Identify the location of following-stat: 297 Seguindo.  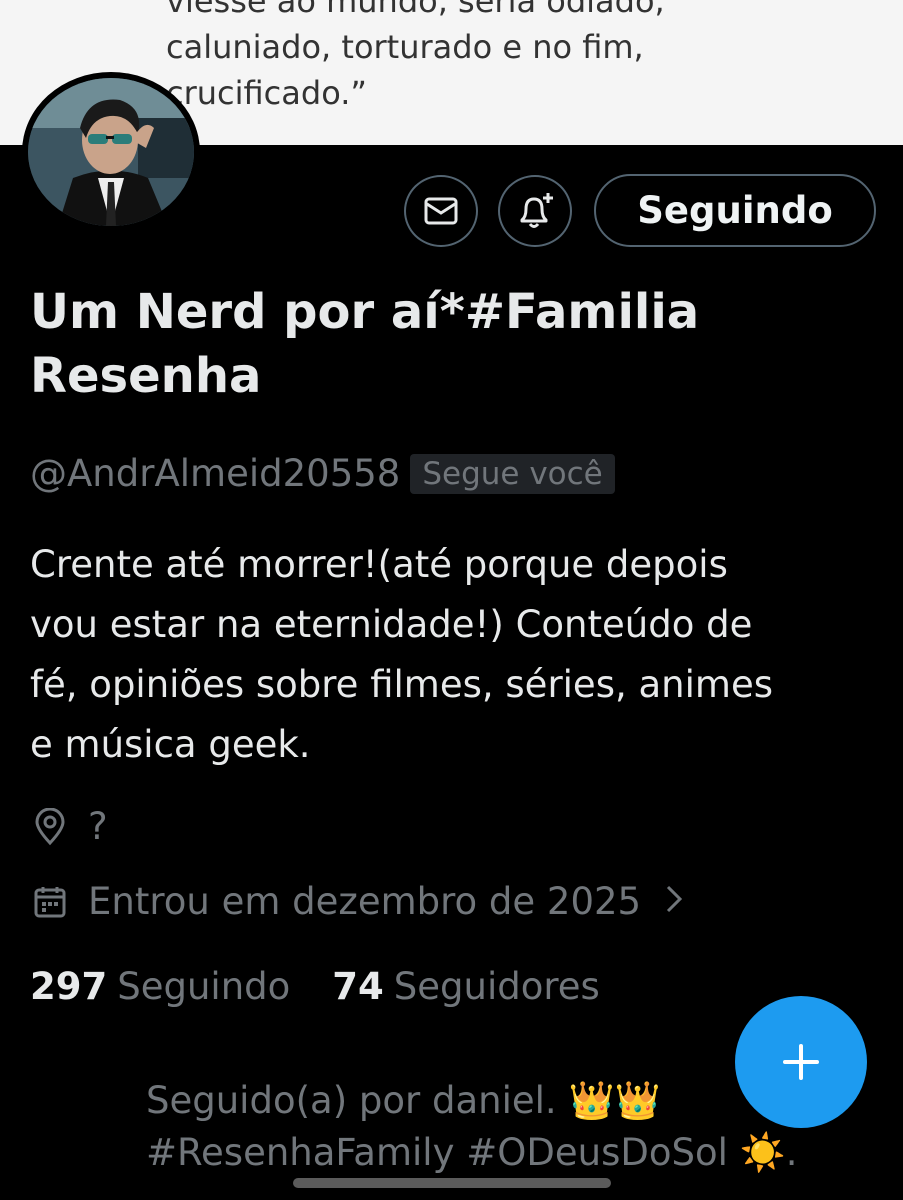
(160, 986).